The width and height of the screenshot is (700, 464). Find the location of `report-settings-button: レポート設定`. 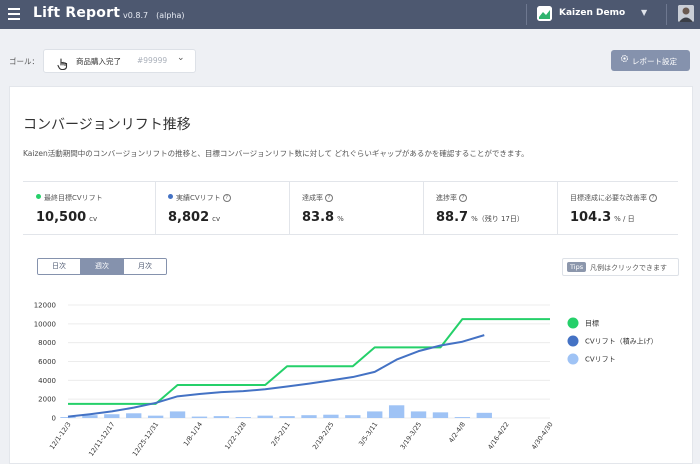

report-settings-button: レポート設定 is located at coordinates (650, 60).